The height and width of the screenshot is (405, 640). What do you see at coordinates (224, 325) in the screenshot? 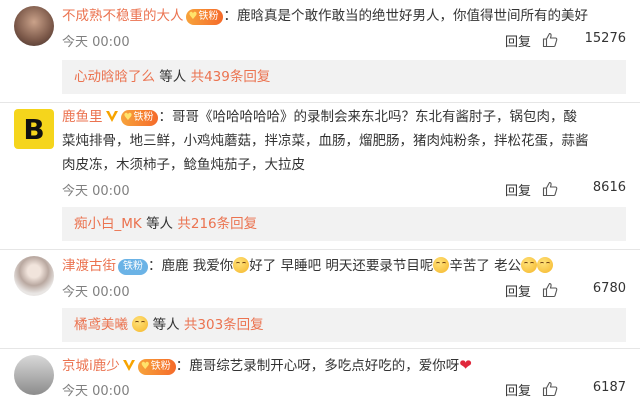
I see `sub-reply-count: 共303条回复` at bounding box center [224, 325].